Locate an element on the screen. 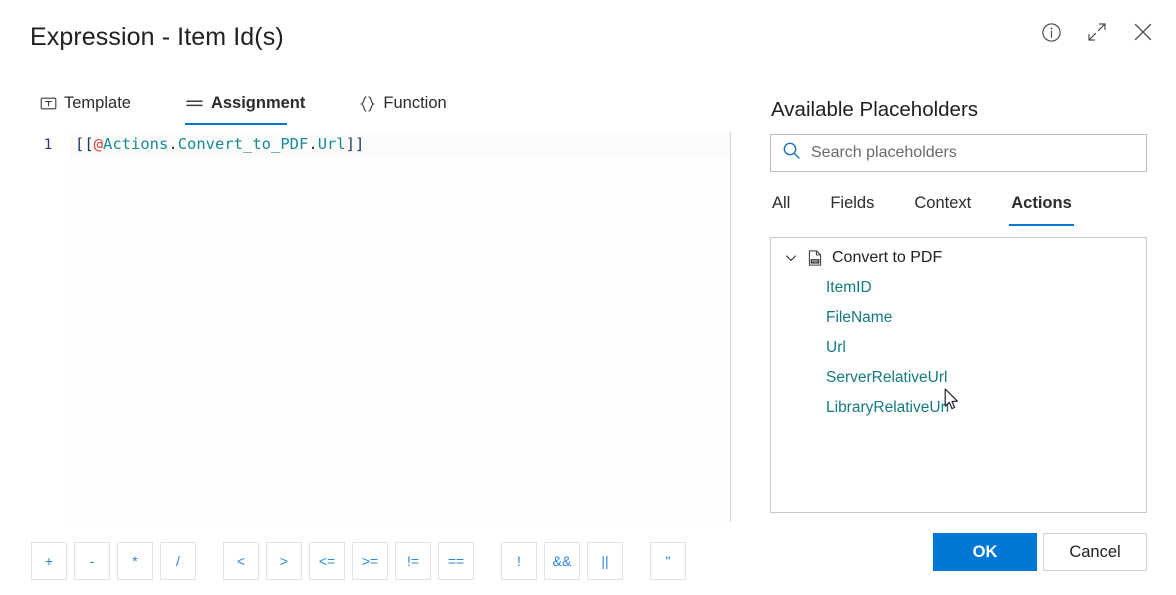 This screenshot has width=1176, height=595. placeholder-tab-active-underline is located at coordinates (1041, 224).